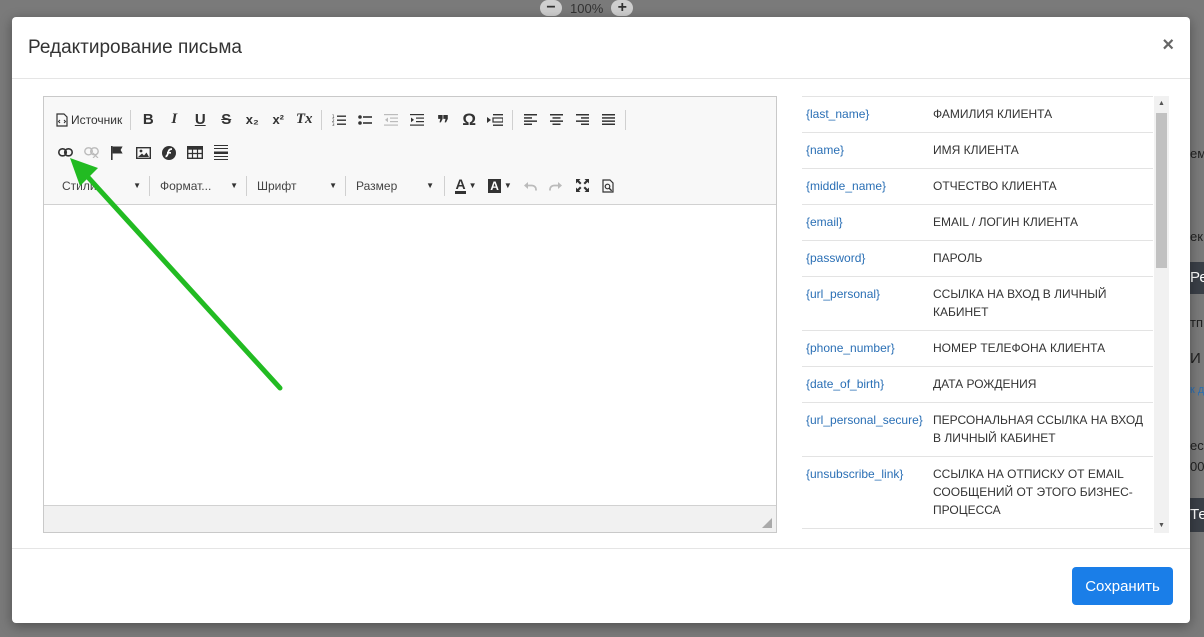 The height and width of the screenshot is (637, 1204). I want to click on image-button, so click(143, 153).